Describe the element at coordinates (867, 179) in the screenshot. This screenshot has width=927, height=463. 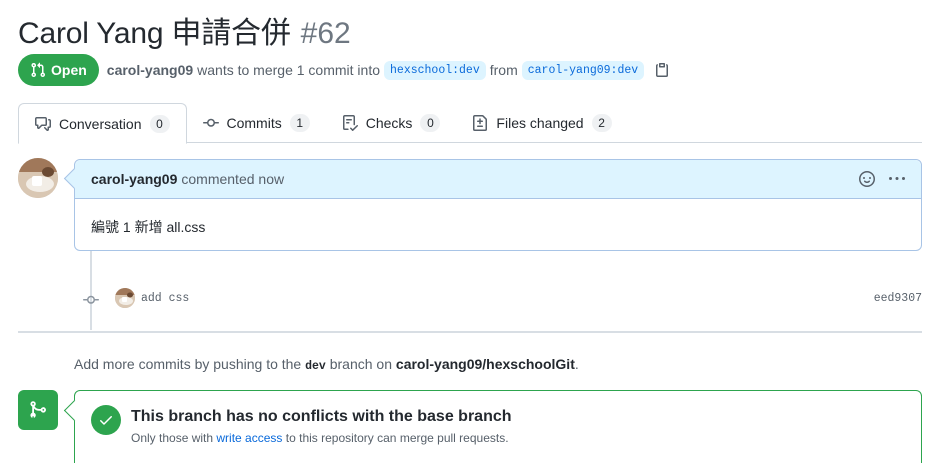
I see `smiley-icon` at that location.